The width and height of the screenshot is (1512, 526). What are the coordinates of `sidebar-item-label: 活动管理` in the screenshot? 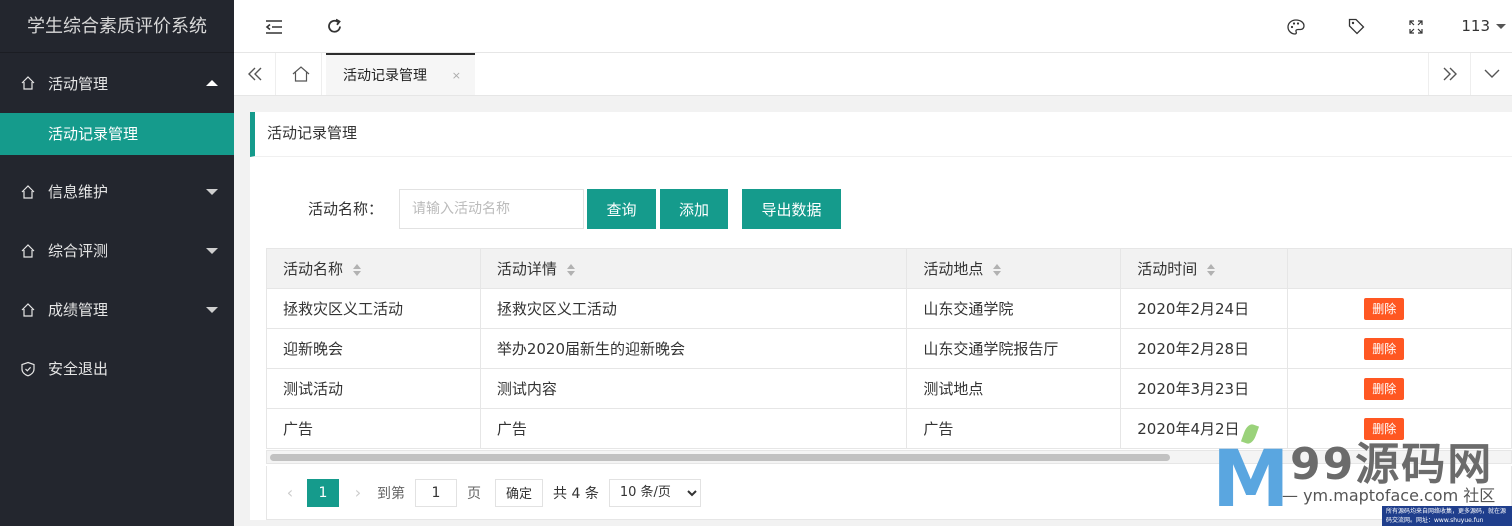 It's located at (78, 83).